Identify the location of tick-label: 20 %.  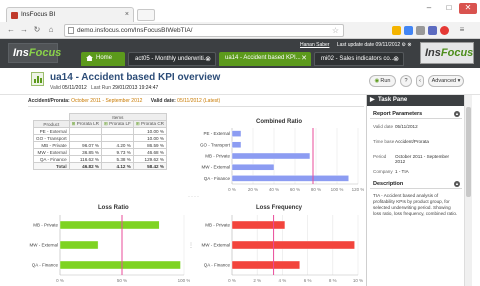
(253, 189).